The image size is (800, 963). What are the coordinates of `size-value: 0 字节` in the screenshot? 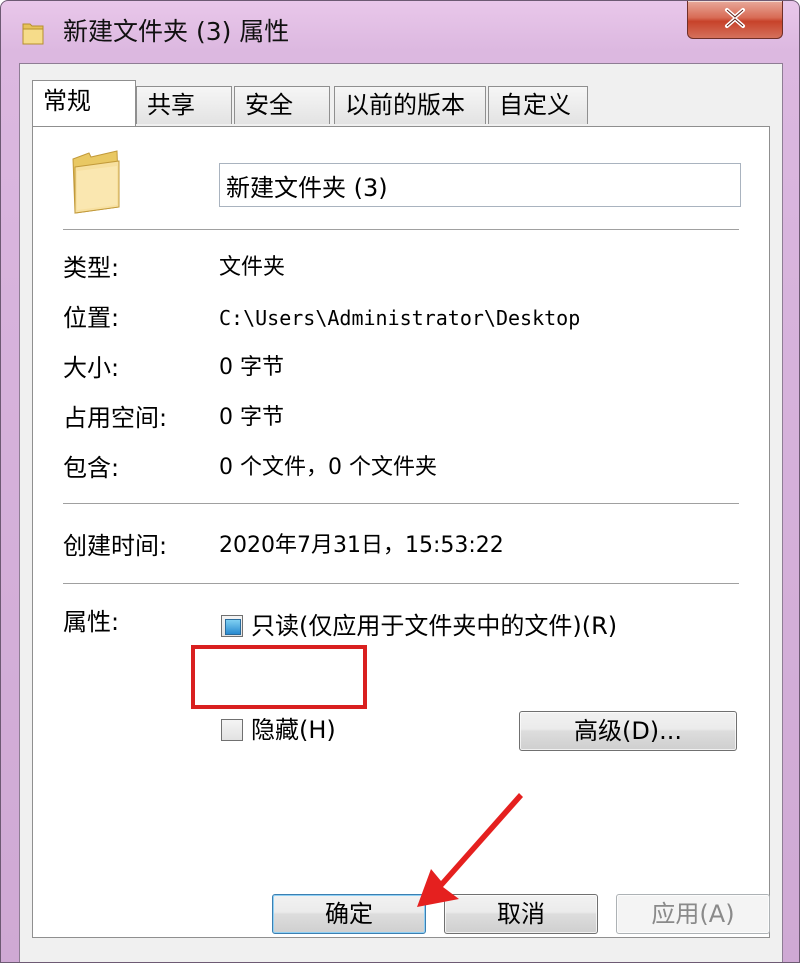 It's located at (251, 367).